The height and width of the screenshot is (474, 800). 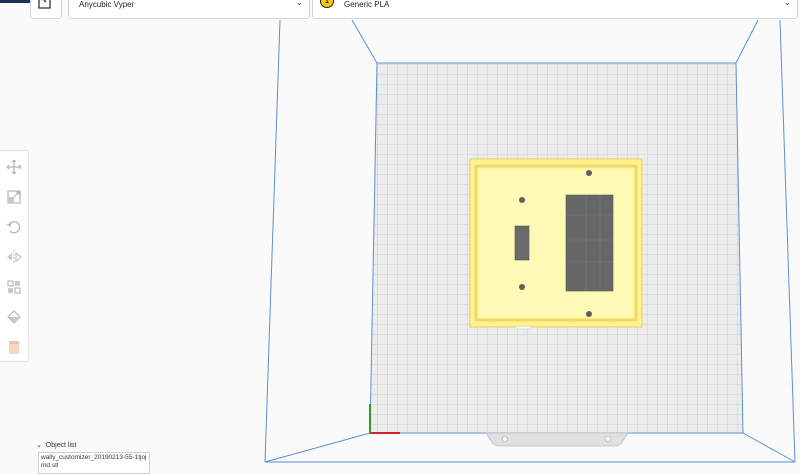 I want to click on scale-icon, so click(x=14, y=197).